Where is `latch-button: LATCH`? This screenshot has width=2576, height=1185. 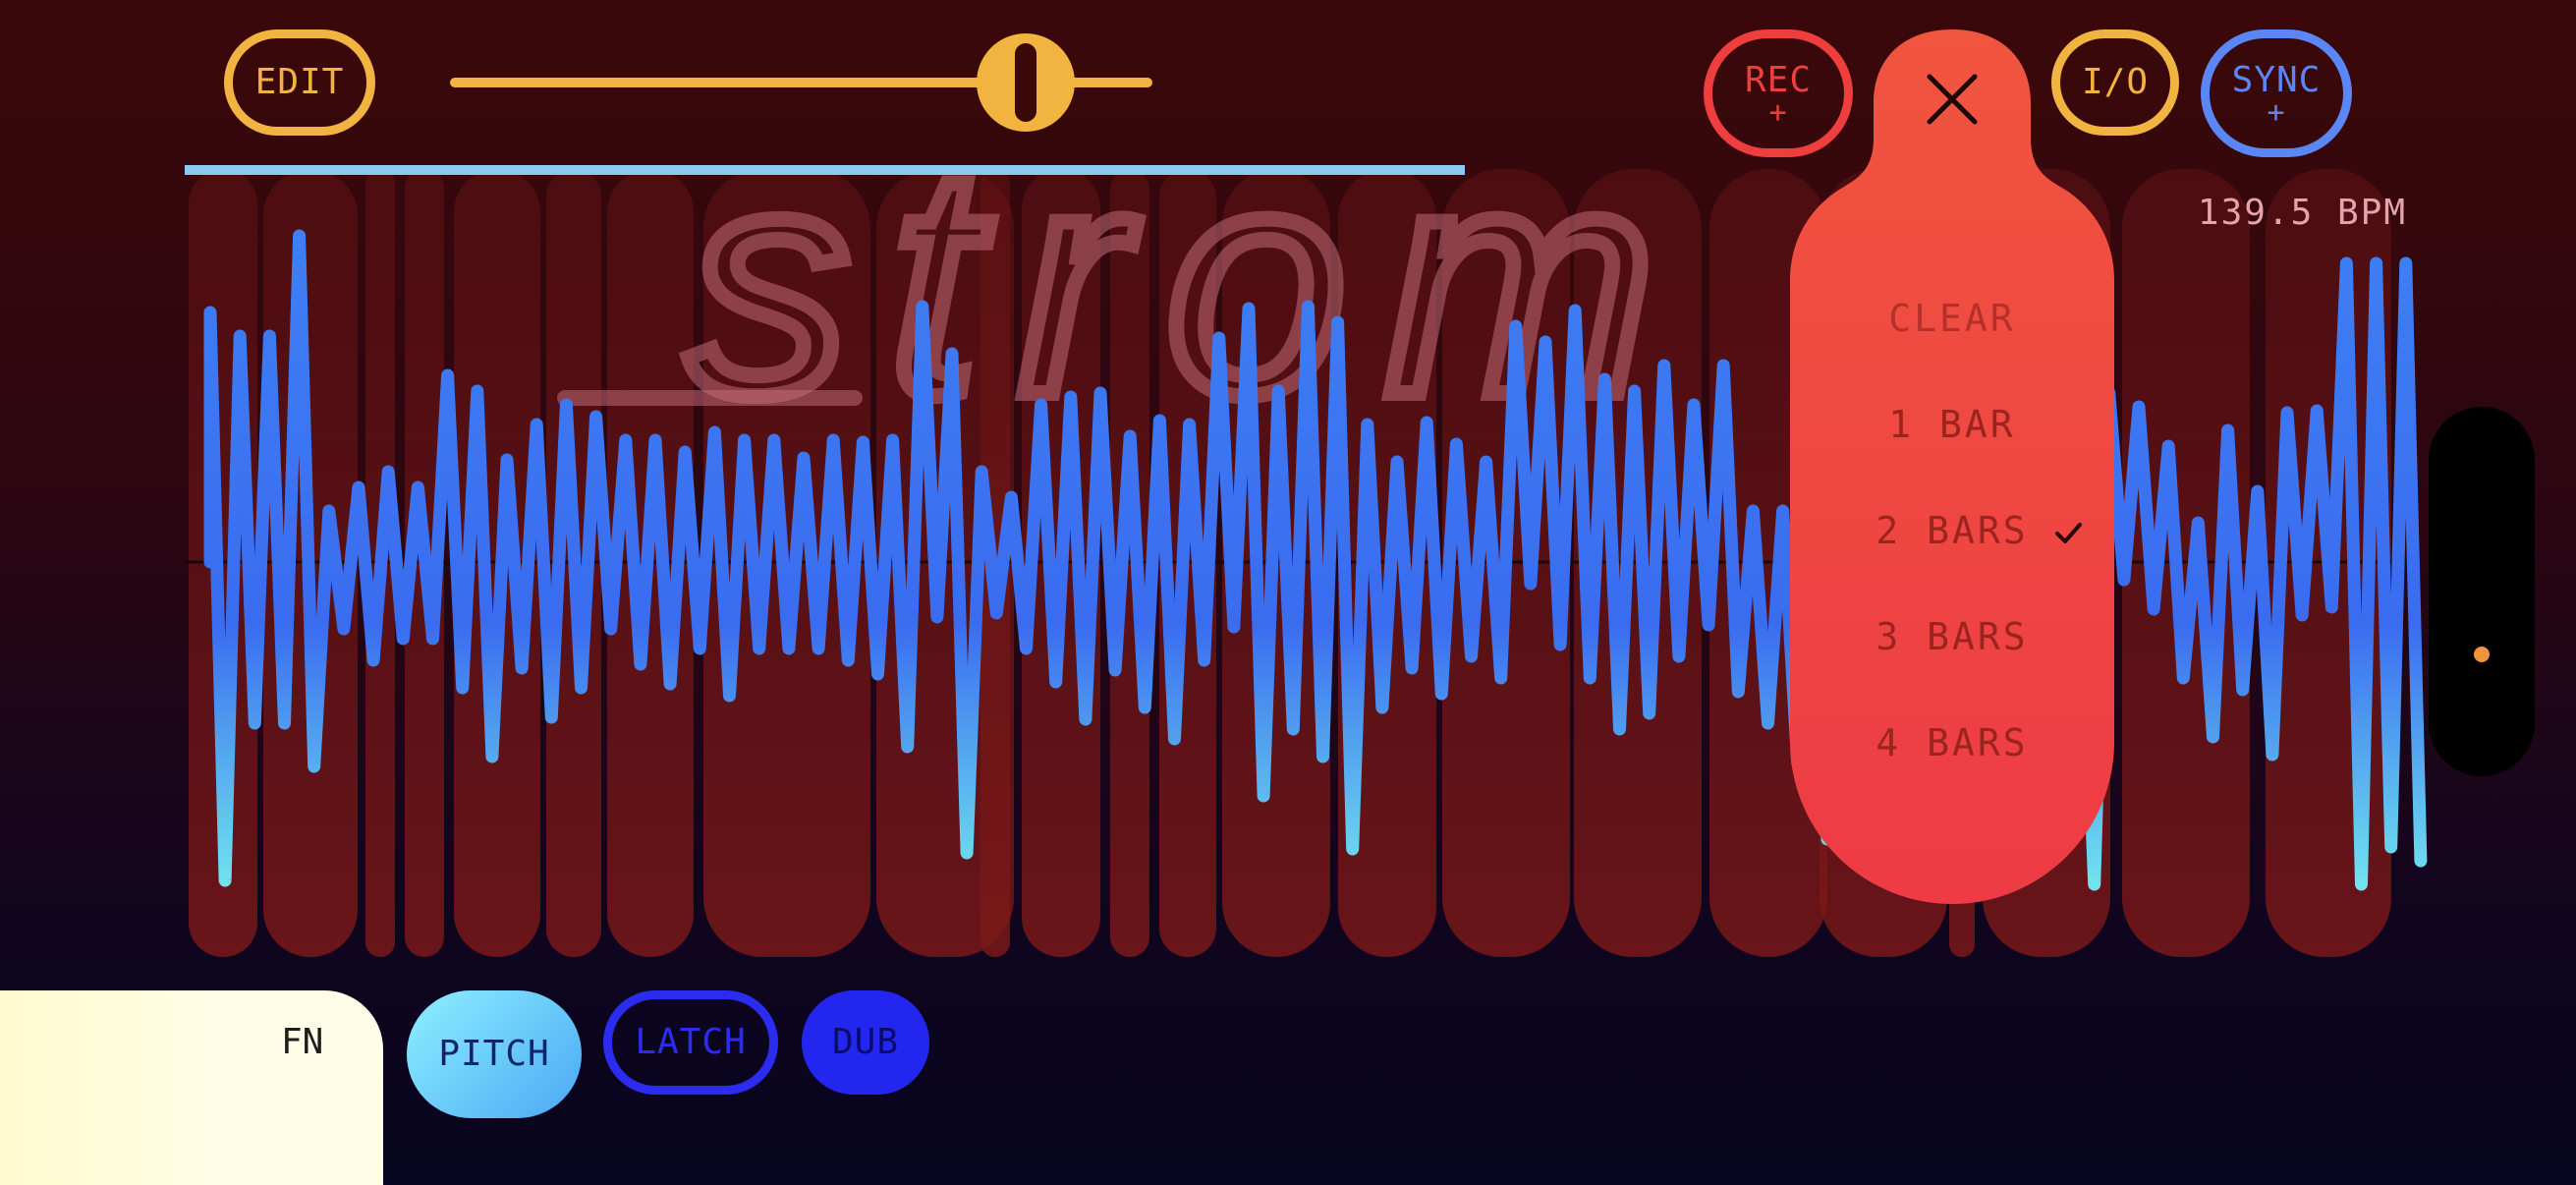
latch-button: LATCH is located at coordinates (690, 1042).